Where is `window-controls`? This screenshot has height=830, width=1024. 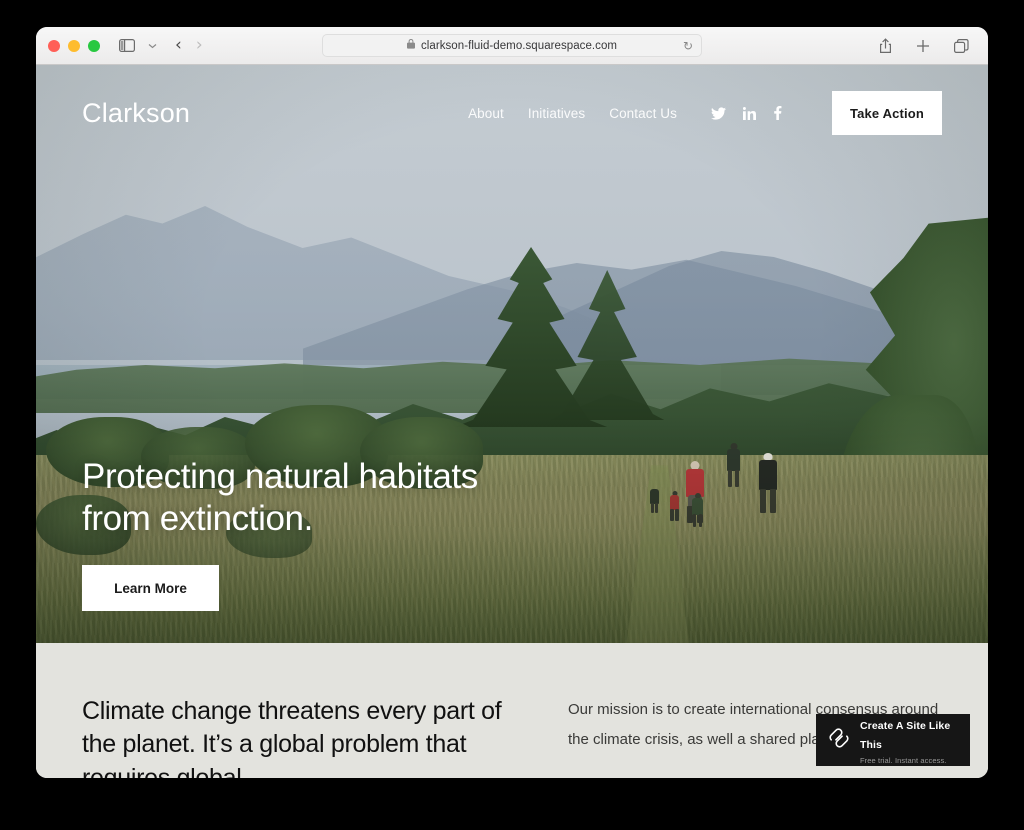 window-controls is located at coordinates (74, 45).